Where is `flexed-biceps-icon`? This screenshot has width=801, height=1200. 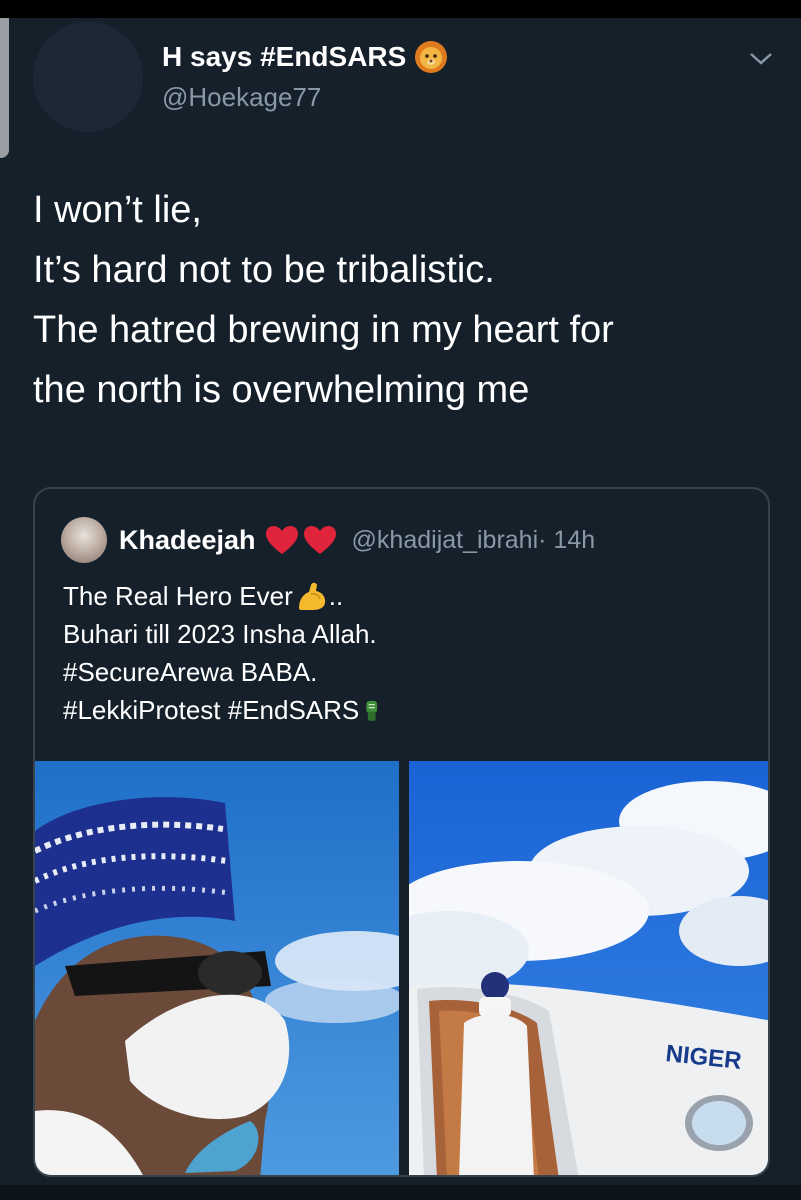
flexed-biceps-icon is located at coordinates (311, 596).